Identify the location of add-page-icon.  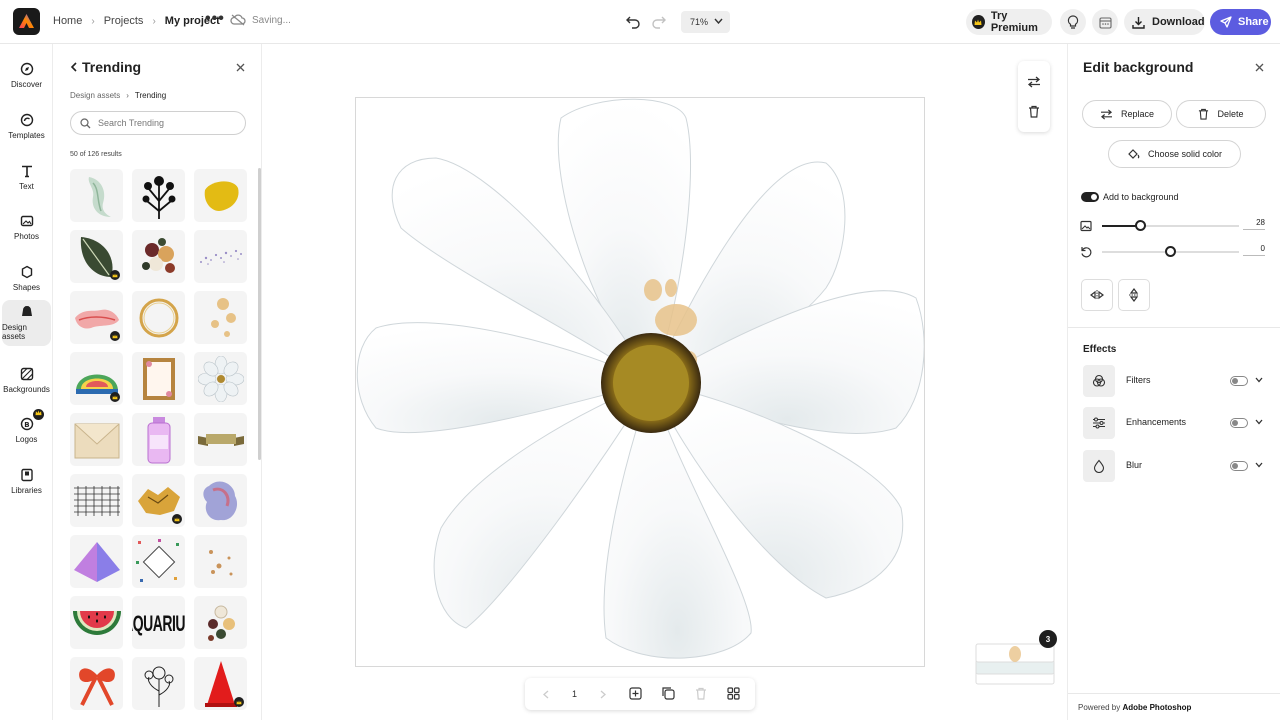
(635, 693).